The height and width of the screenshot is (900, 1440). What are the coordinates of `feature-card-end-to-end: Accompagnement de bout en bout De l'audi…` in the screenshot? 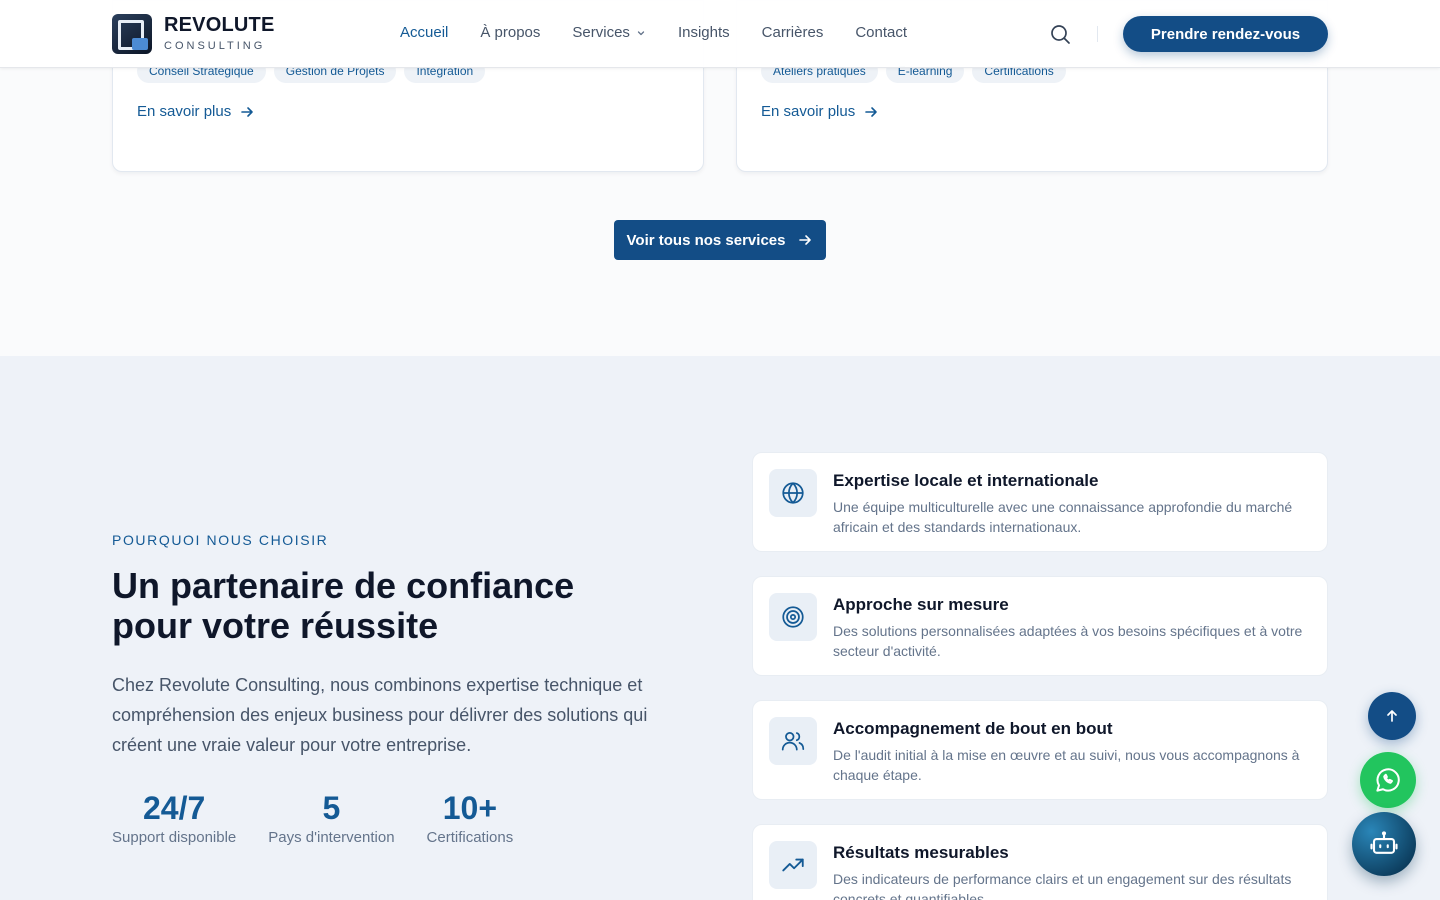 It's located at (1040, 750).